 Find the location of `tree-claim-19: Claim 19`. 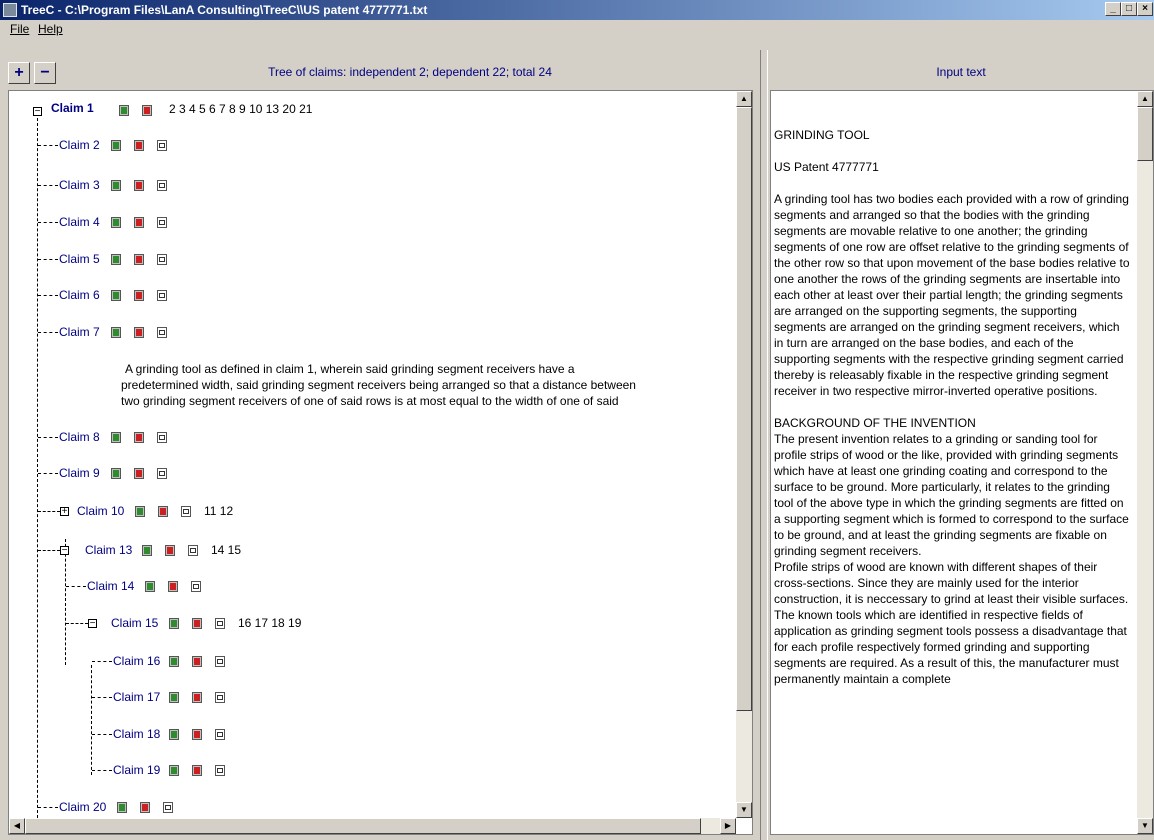

tree-claim-19: Claim 19 is located at coordinates (136, 770).